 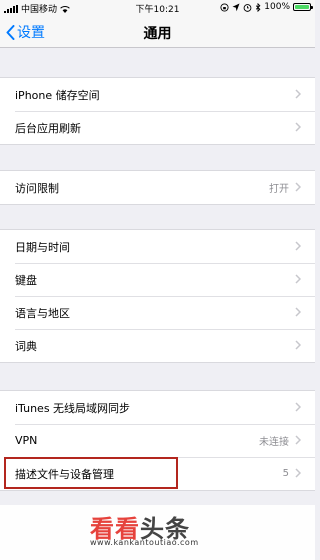 What do you see at coordinates (157, 345) in the screenshot?
I see `settings-row-dictionary: 词典` at bounding box center [157, 345].